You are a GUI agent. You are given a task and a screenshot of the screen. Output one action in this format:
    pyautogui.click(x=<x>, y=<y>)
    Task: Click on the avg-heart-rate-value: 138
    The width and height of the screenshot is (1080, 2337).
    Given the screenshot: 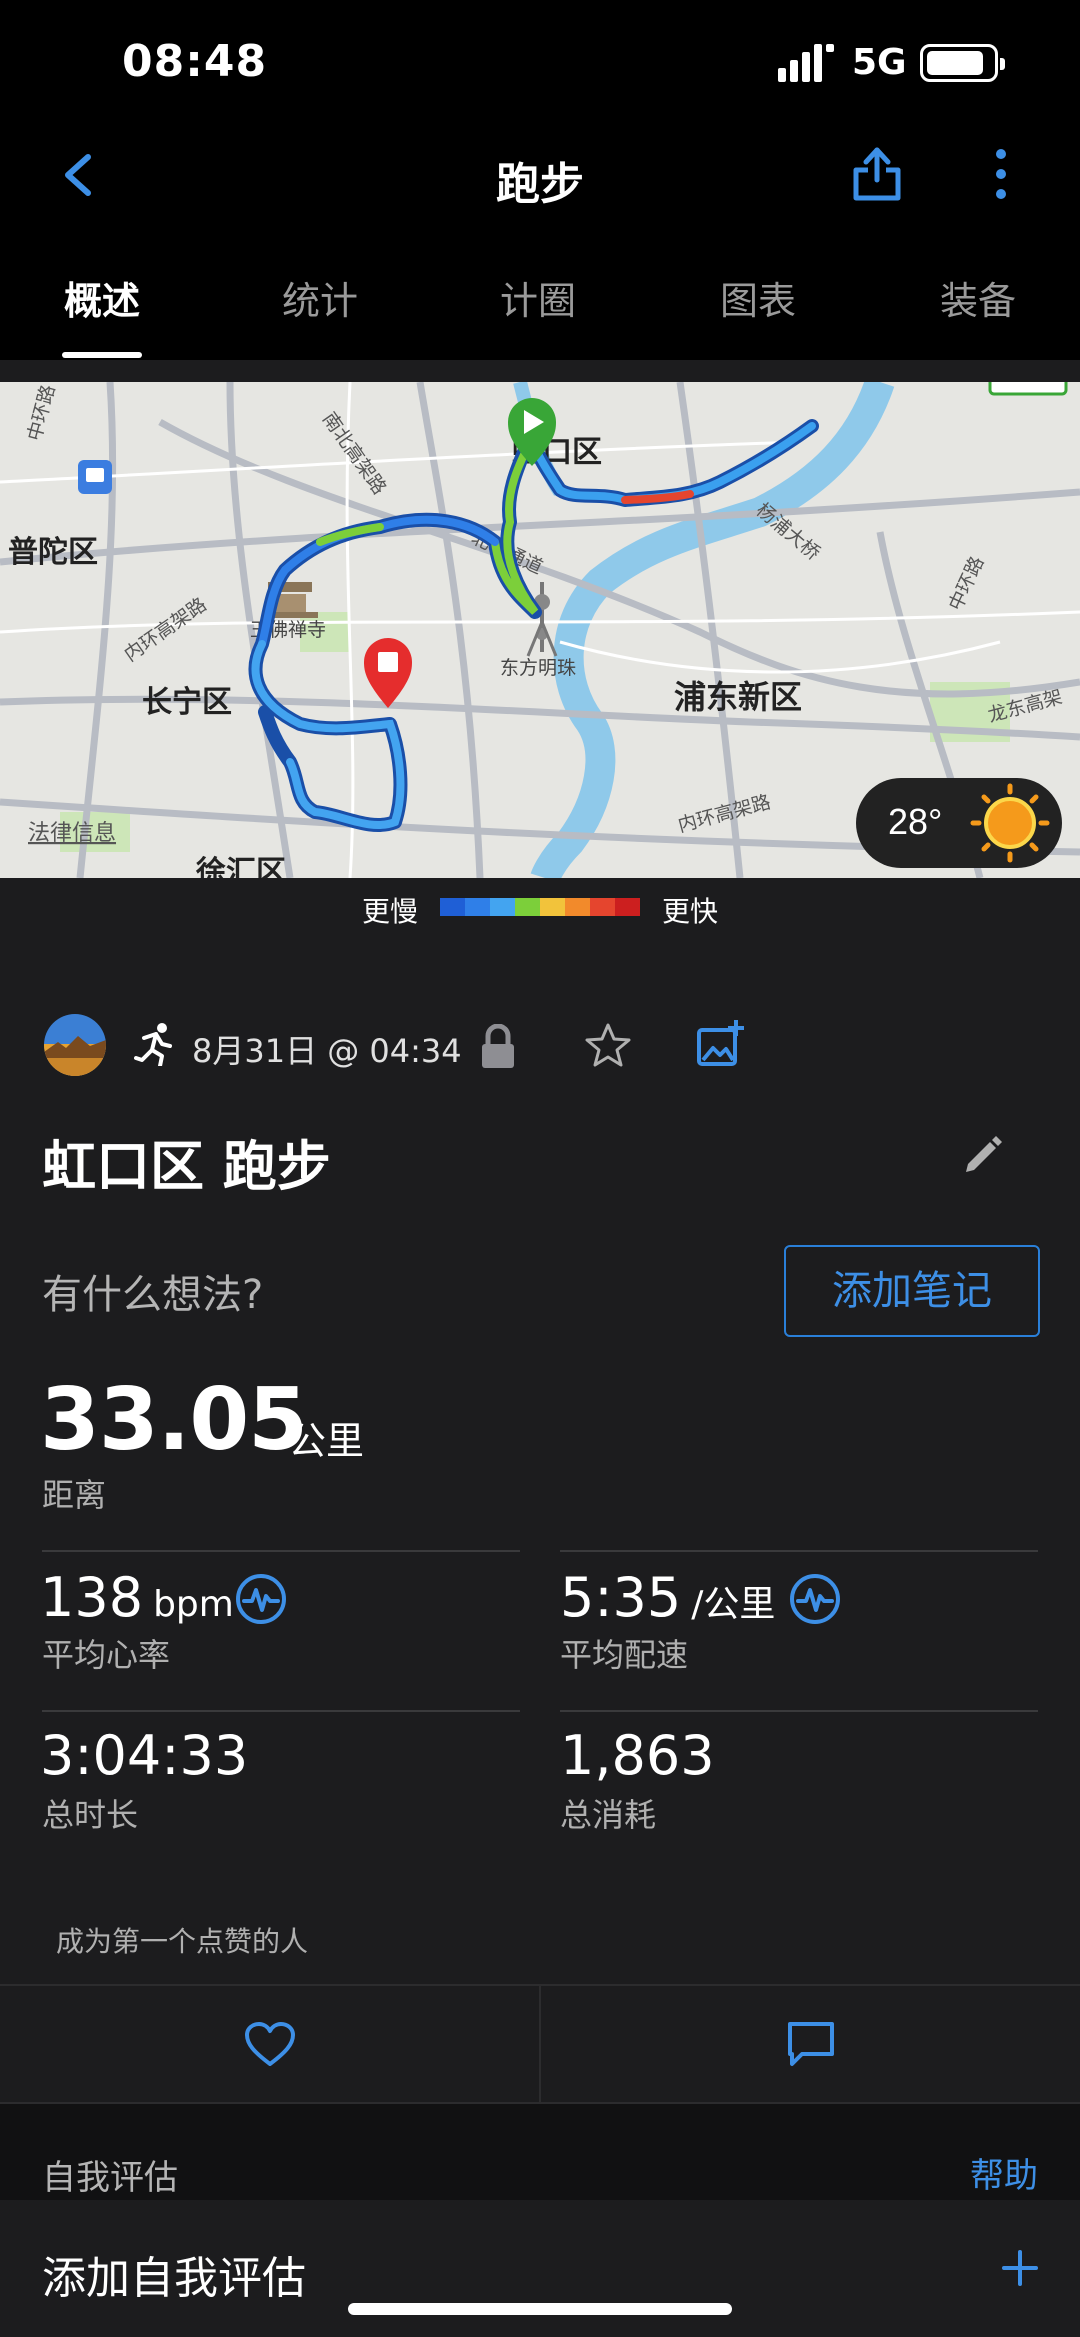 What is the action you would take?
    pyautogui.click(x=92, y=1597)
    